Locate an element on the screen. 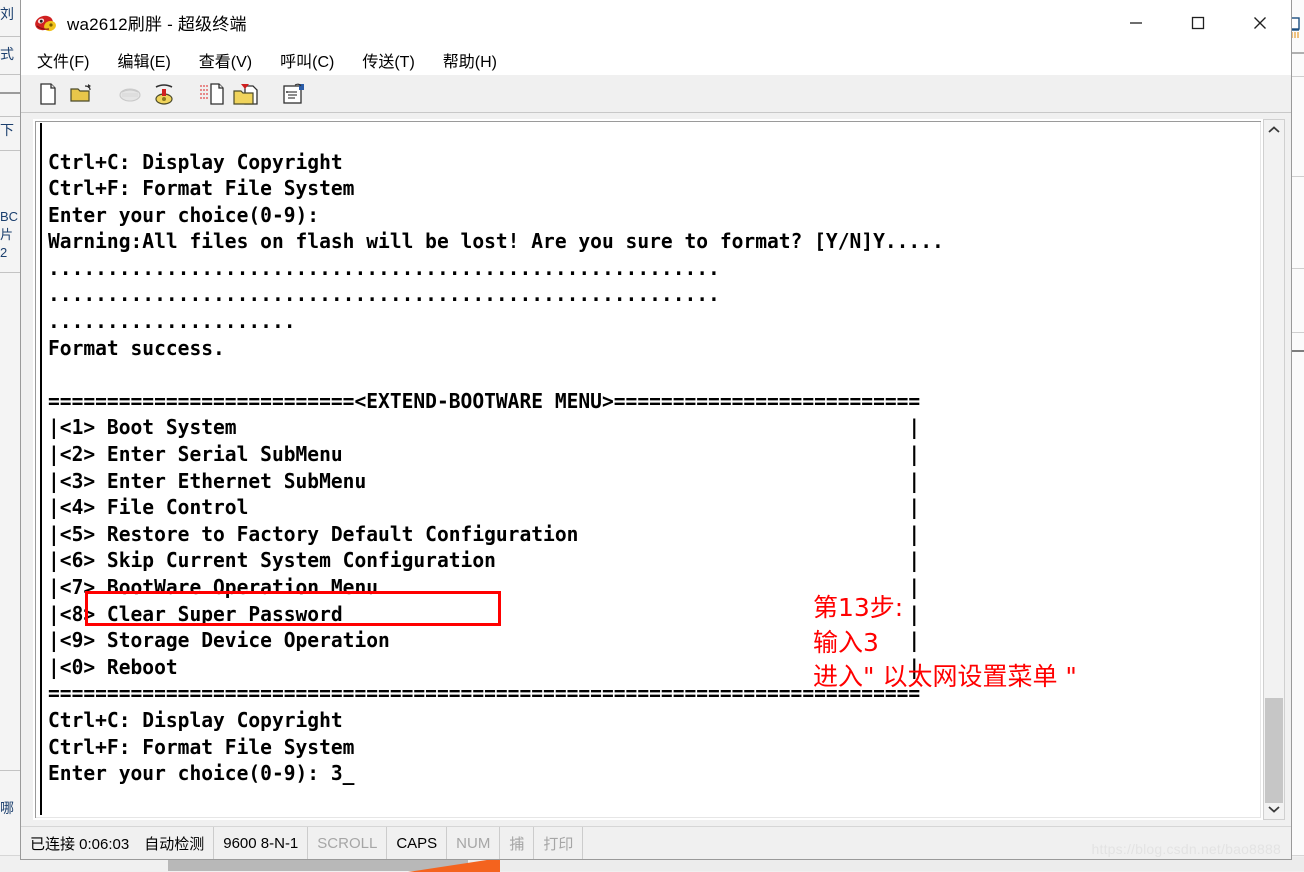  status-capture: 捕 is located at coordinates (517, 843).